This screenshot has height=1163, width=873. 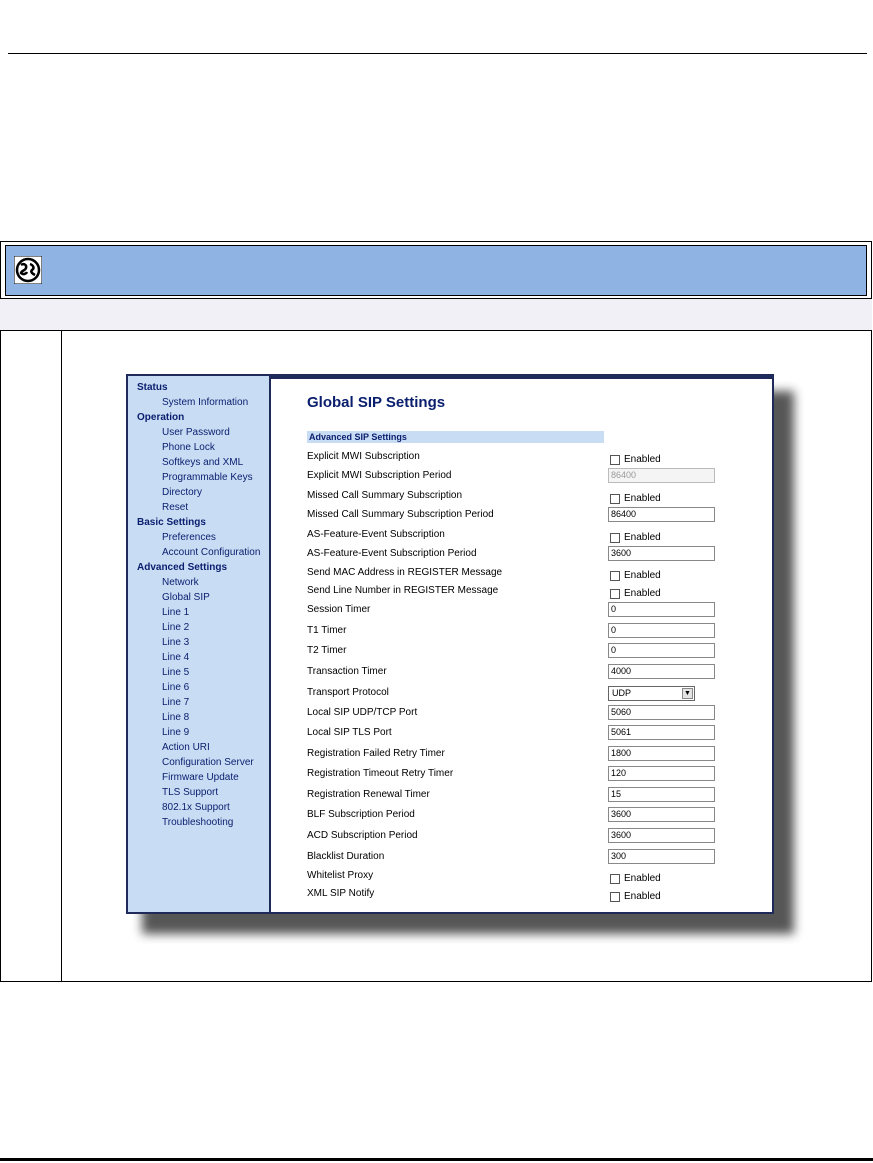 What do you see at coordinates (615, 459) in the screenshot?
I see `explicit-mwi-subscription-checkbox` at bounding box center [615, 459].